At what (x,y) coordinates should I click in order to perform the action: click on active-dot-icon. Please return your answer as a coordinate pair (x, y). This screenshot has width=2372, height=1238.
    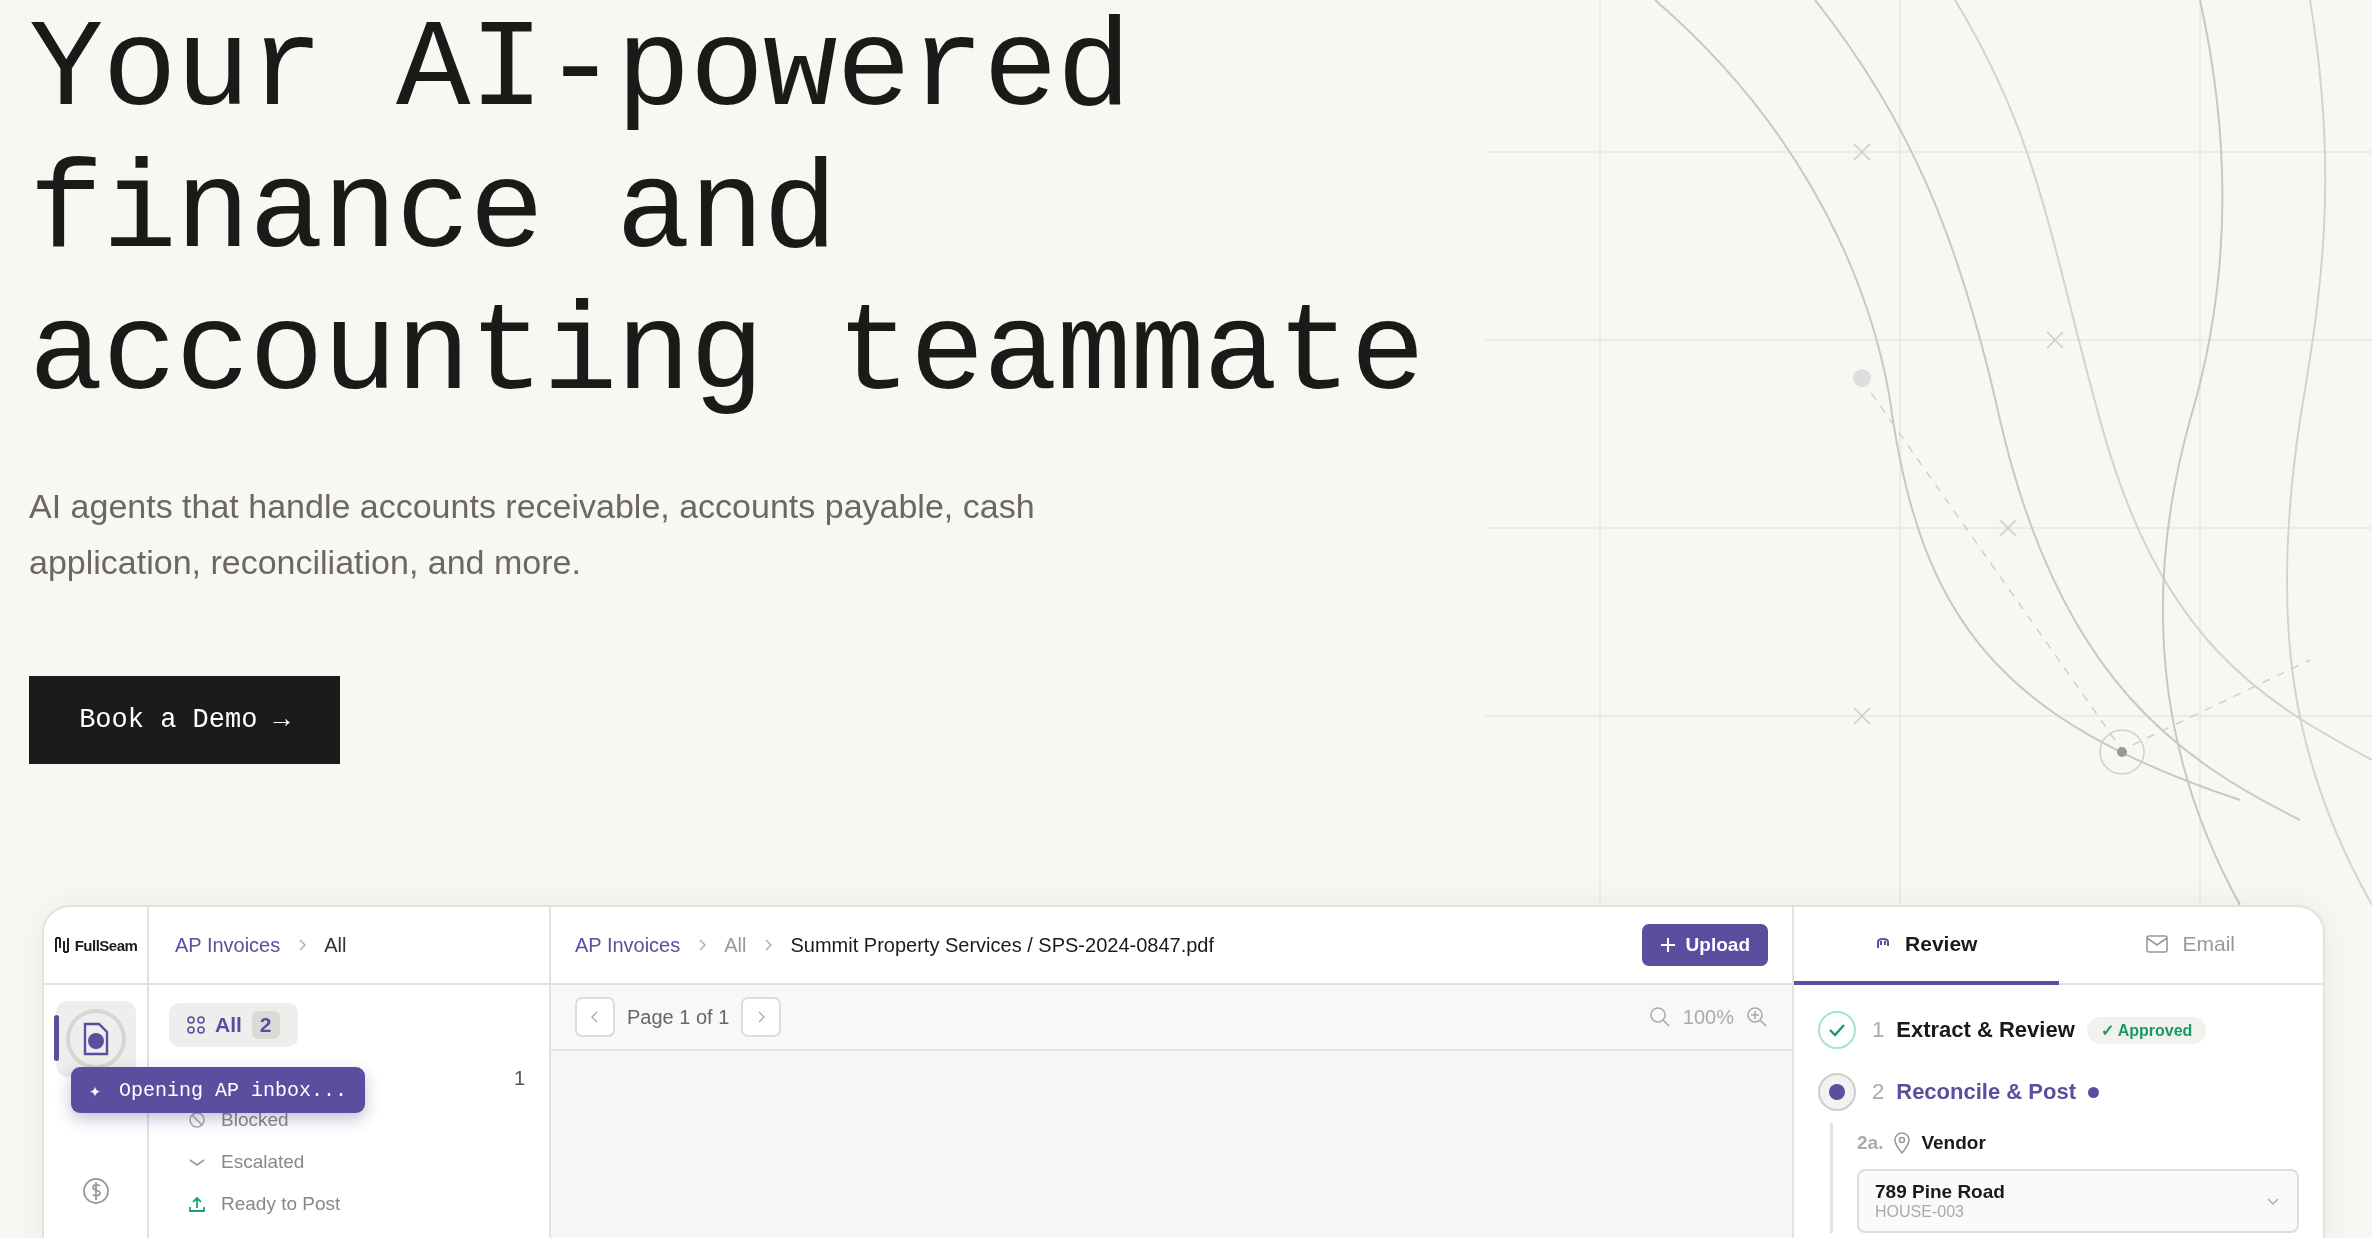
    Looking at the image, I should click on (2093, 1092).